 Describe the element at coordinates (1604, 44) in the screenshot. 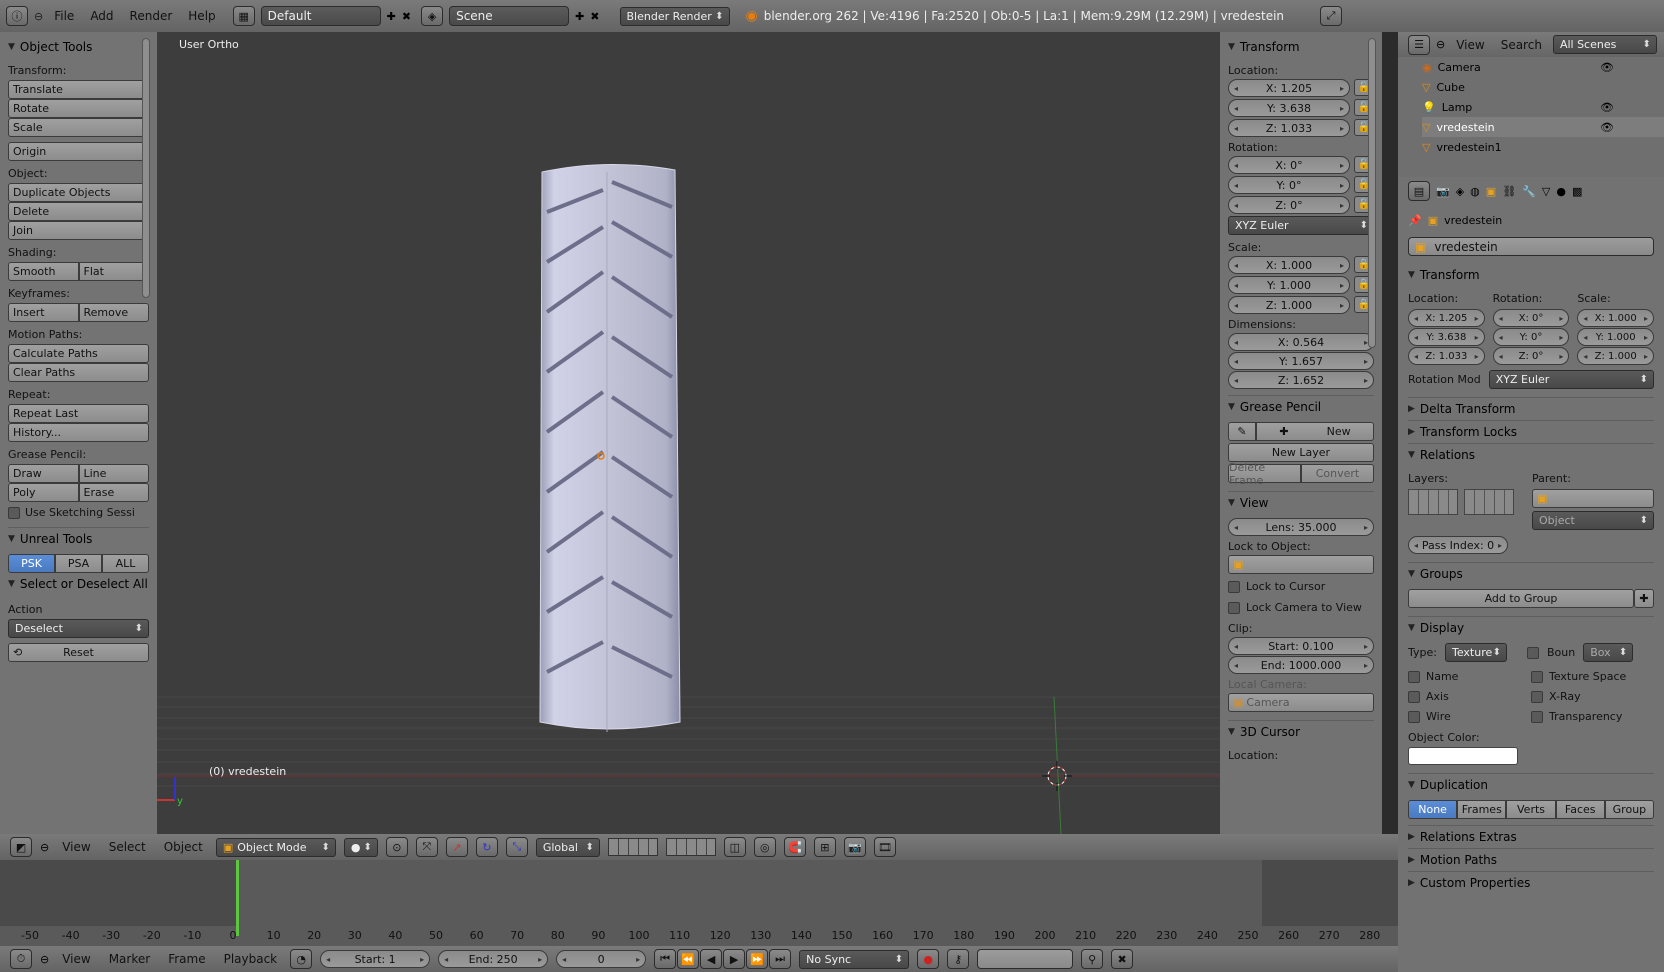

I see `scenes-select: All Scenes` at that location.